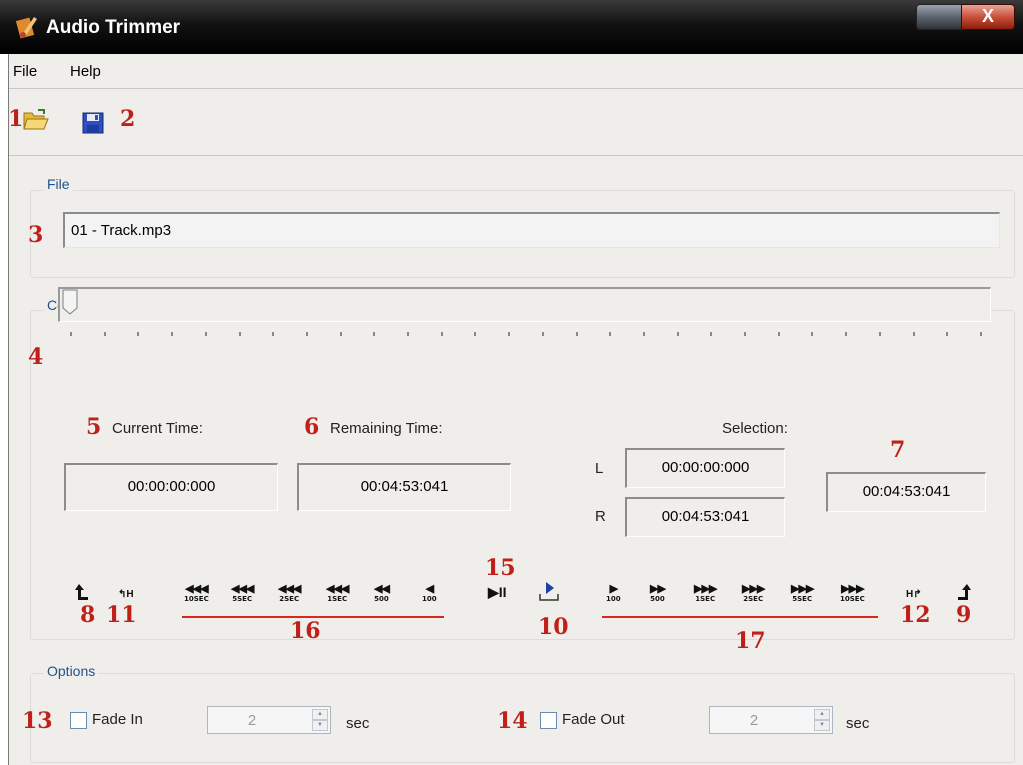  I want to click on position-slider-track, so click(524, 304).